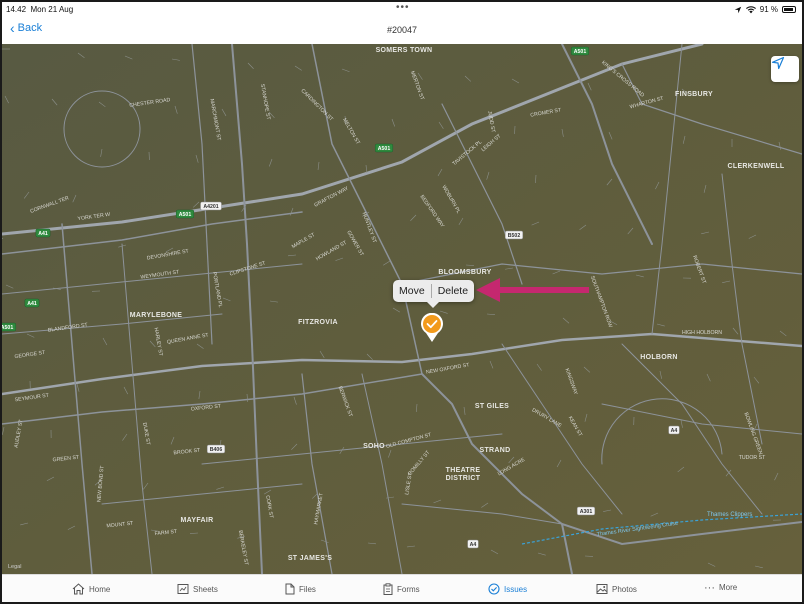 The height and width of the screenshot is (604, 804). What do you see at coordinates (307, 589) in the screenshot?
I see `tab-label: Files` at bounding box center [307, 589].